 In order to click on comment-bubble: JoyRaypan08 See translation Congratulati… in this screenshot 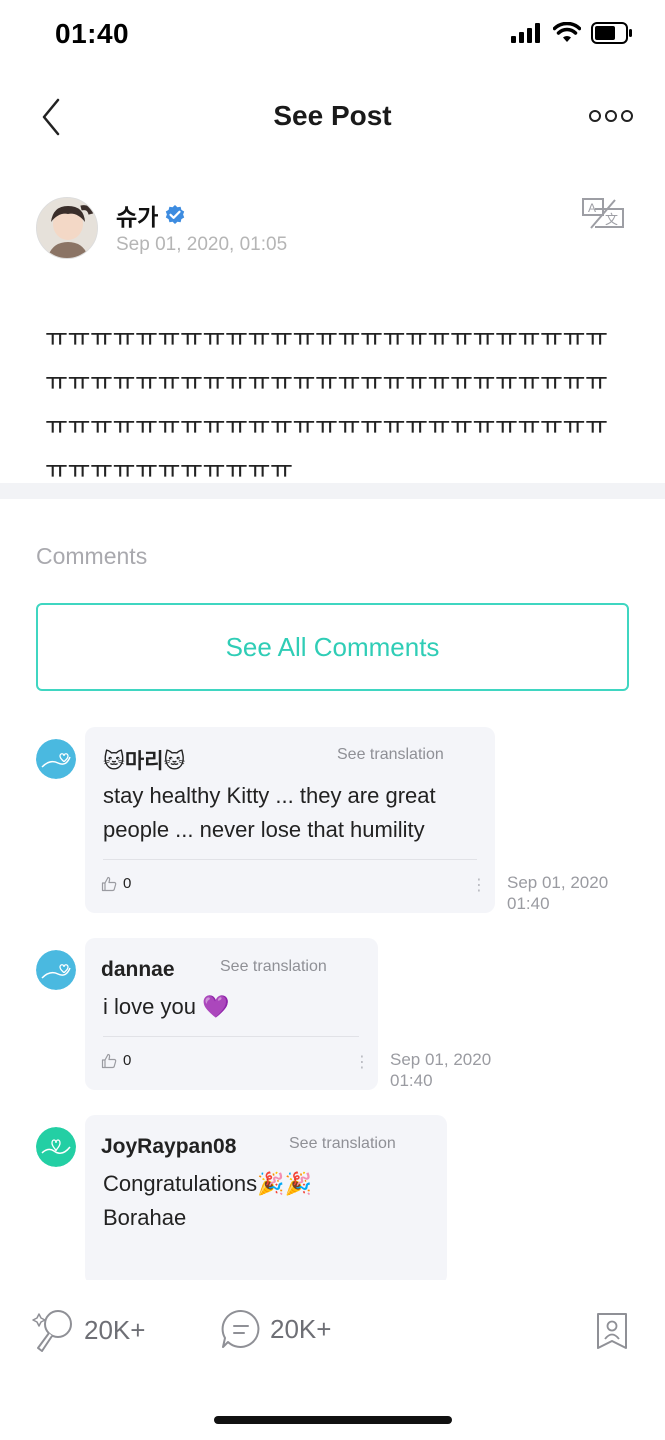, I will do `click(266, 1200)`.